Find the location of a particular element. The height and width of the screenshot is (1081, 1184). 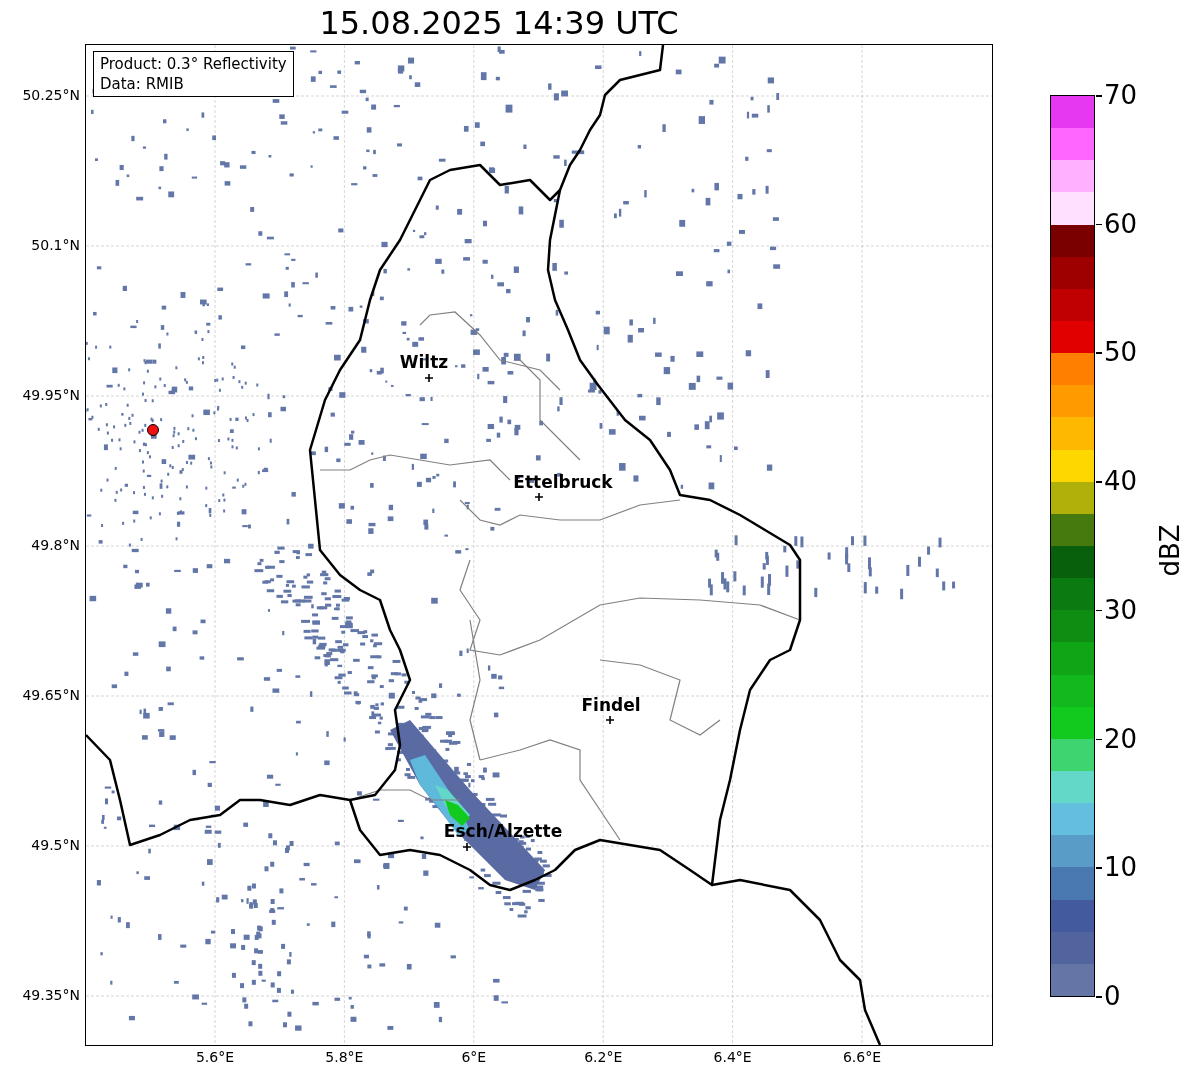

colorbar-tick-label: 30 is located at coordinates (1121, 609).